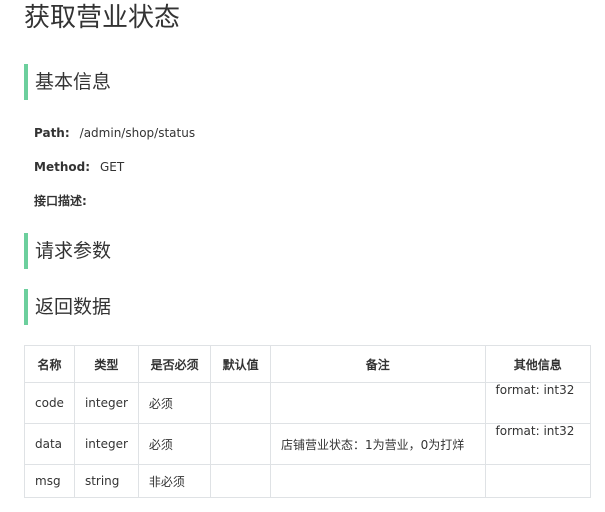 This screenshot has width=605, height=512. Describe the element at coordinates (240, 364) in the screenshot. I see `header-default: 默认值` at that location.